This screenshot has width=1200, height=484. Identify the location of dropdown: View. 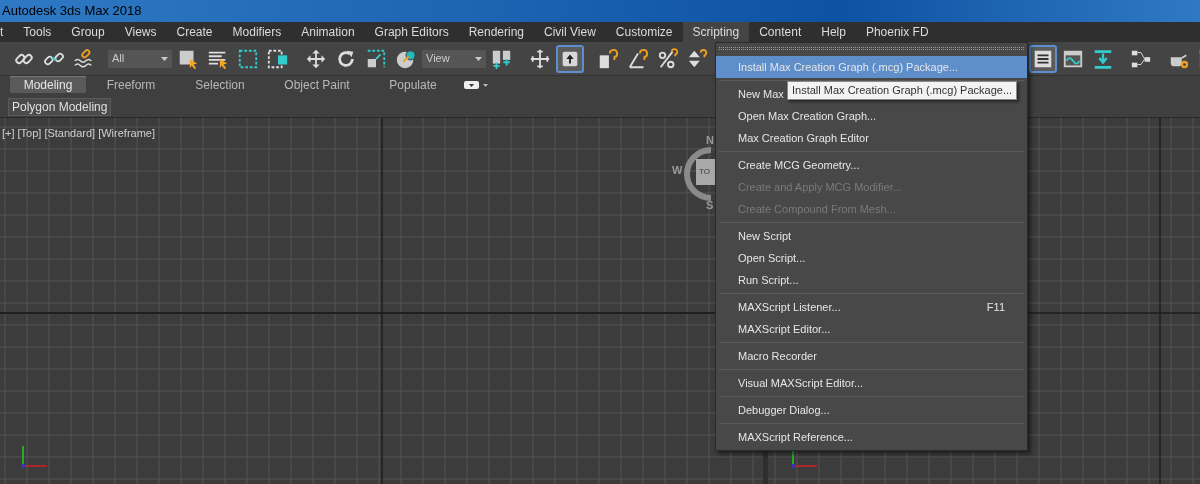
(454, 58).